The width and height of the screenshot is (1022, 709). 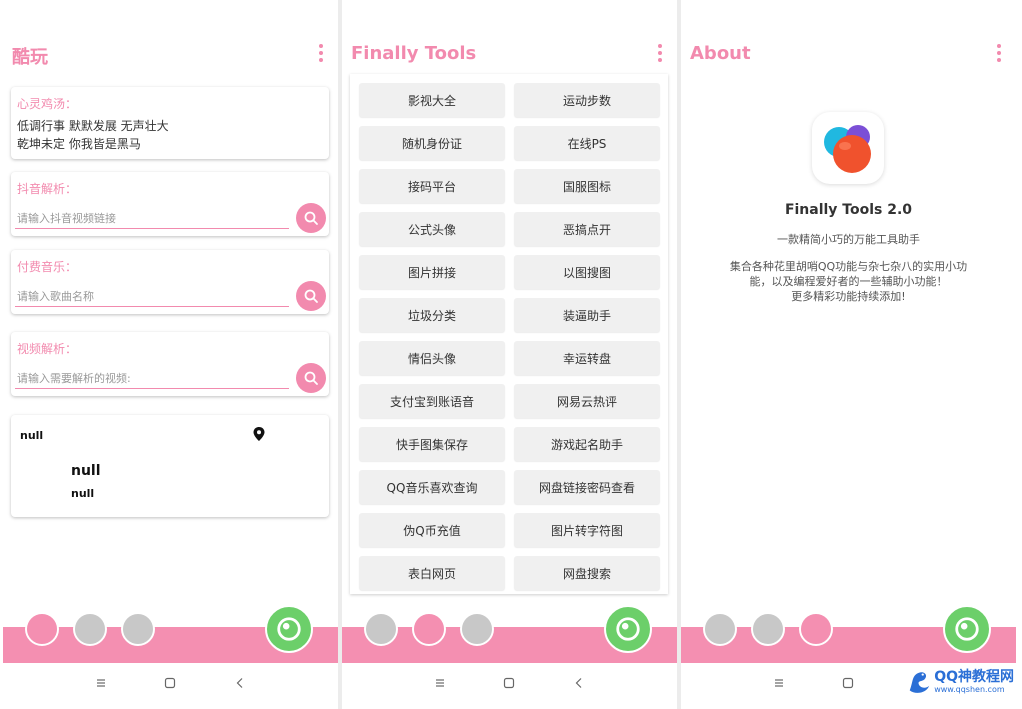 What do you see at coordinates (47, 349) in the screenshot?
I see `video-card-label: 视频解析：` at bounding box center [47, 349].